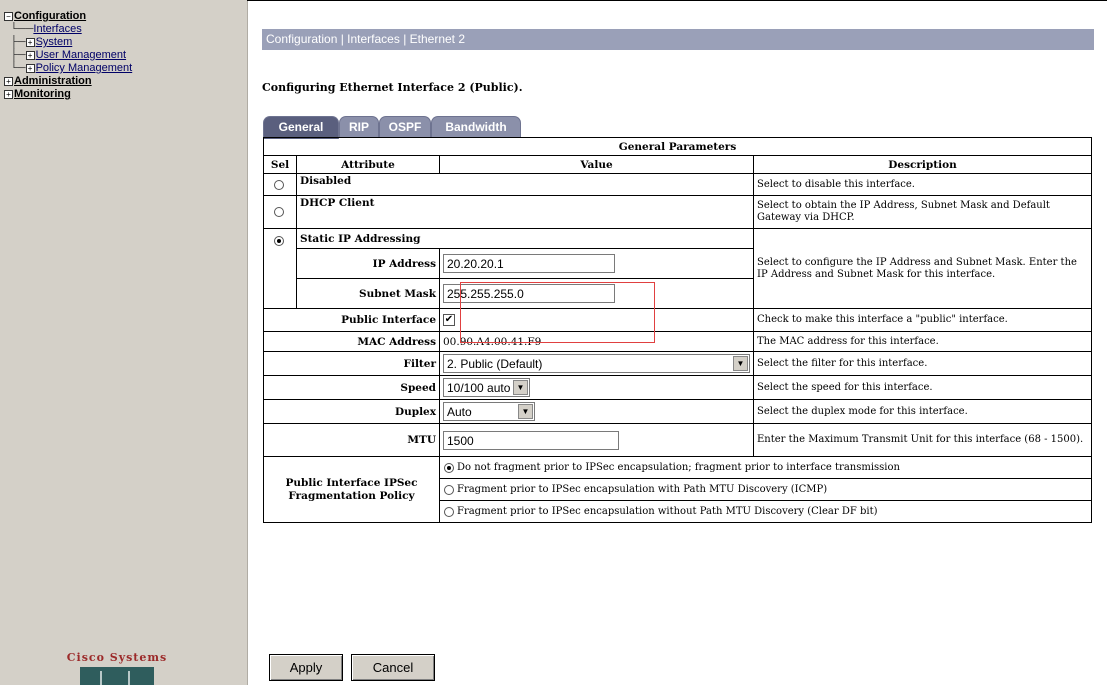 The width and height of the screenshot is (1107, 685). I want to click on radio-dhcp, so click(278, 212).